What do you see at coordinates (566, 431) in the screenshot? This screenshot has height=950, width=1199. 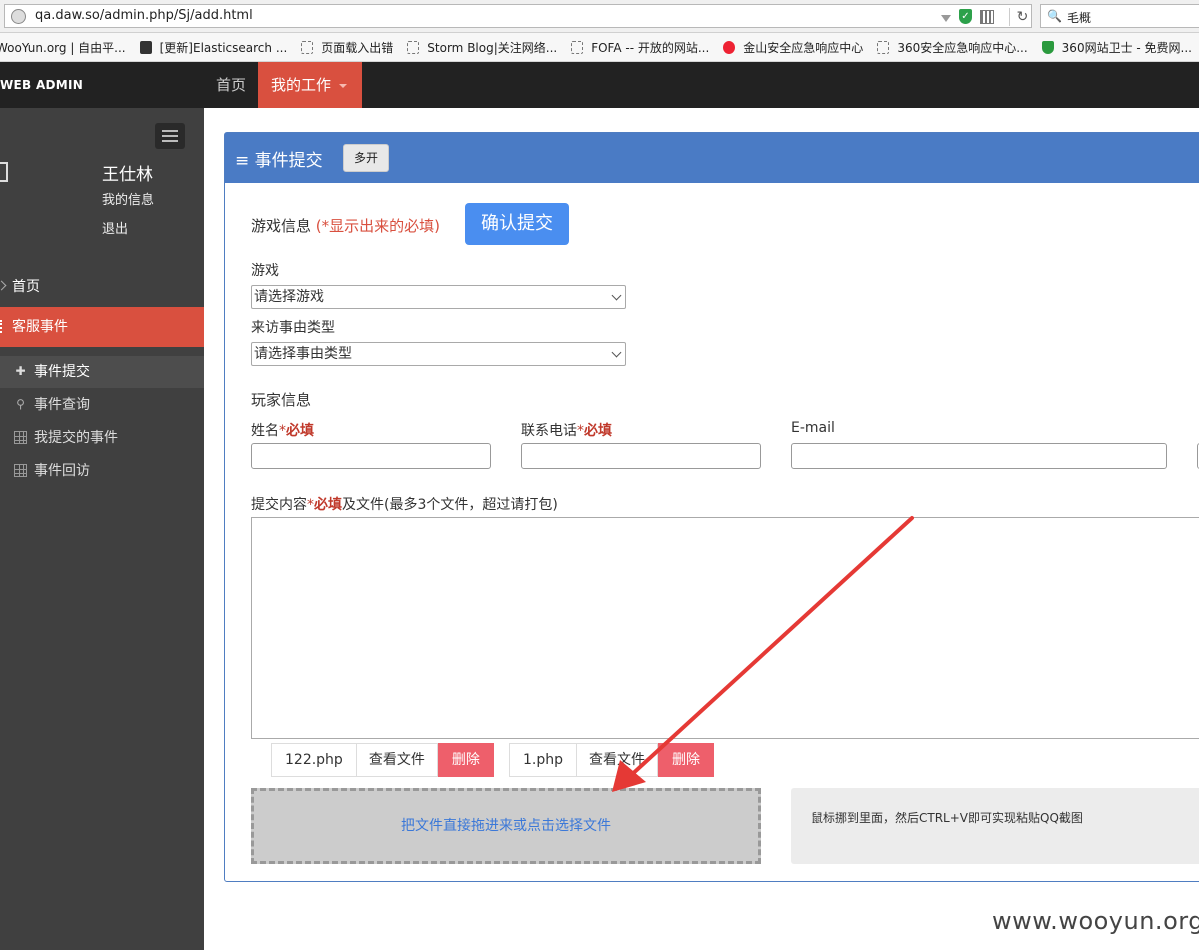 I see `phone-label: 联系电话*必填` at bounding box center [566, 431].